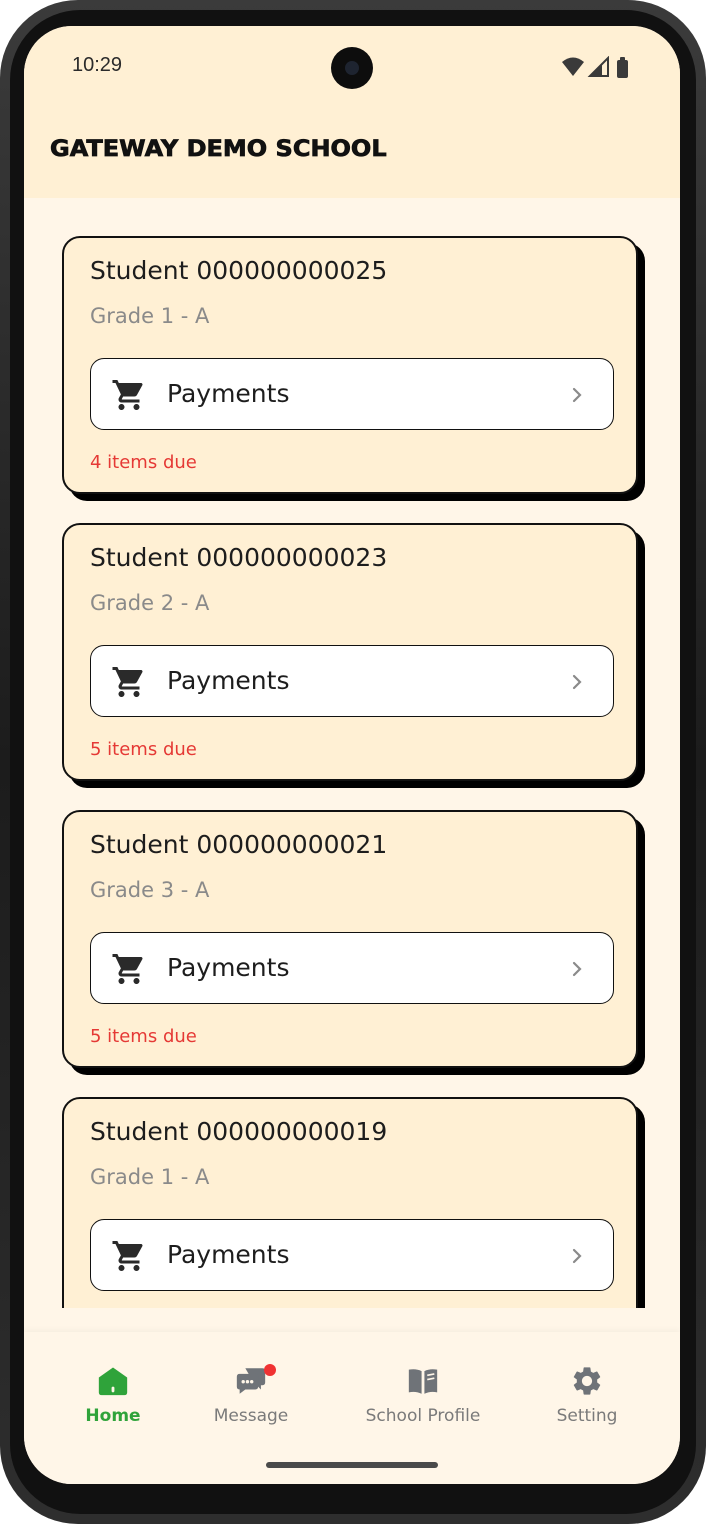 Image resolution: width=706 pixels, height=1524 pixels. What do you see at coordinates (573, 66) in the screenshot?
I see `wifi-icon` at bounding box center [573, 66].